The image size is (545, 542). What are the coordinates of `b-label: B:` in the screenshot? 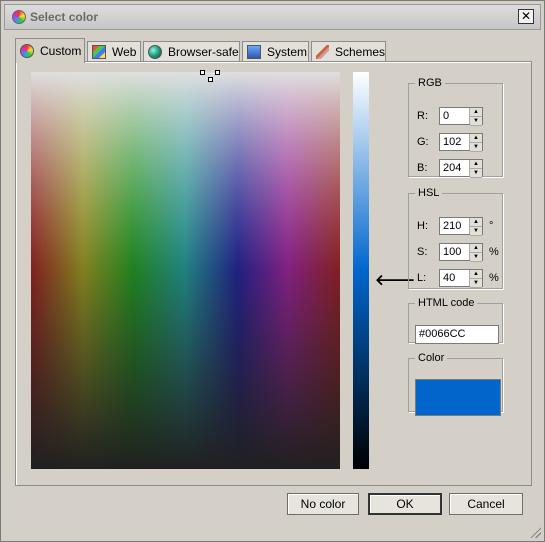 It's located at (422, 168).